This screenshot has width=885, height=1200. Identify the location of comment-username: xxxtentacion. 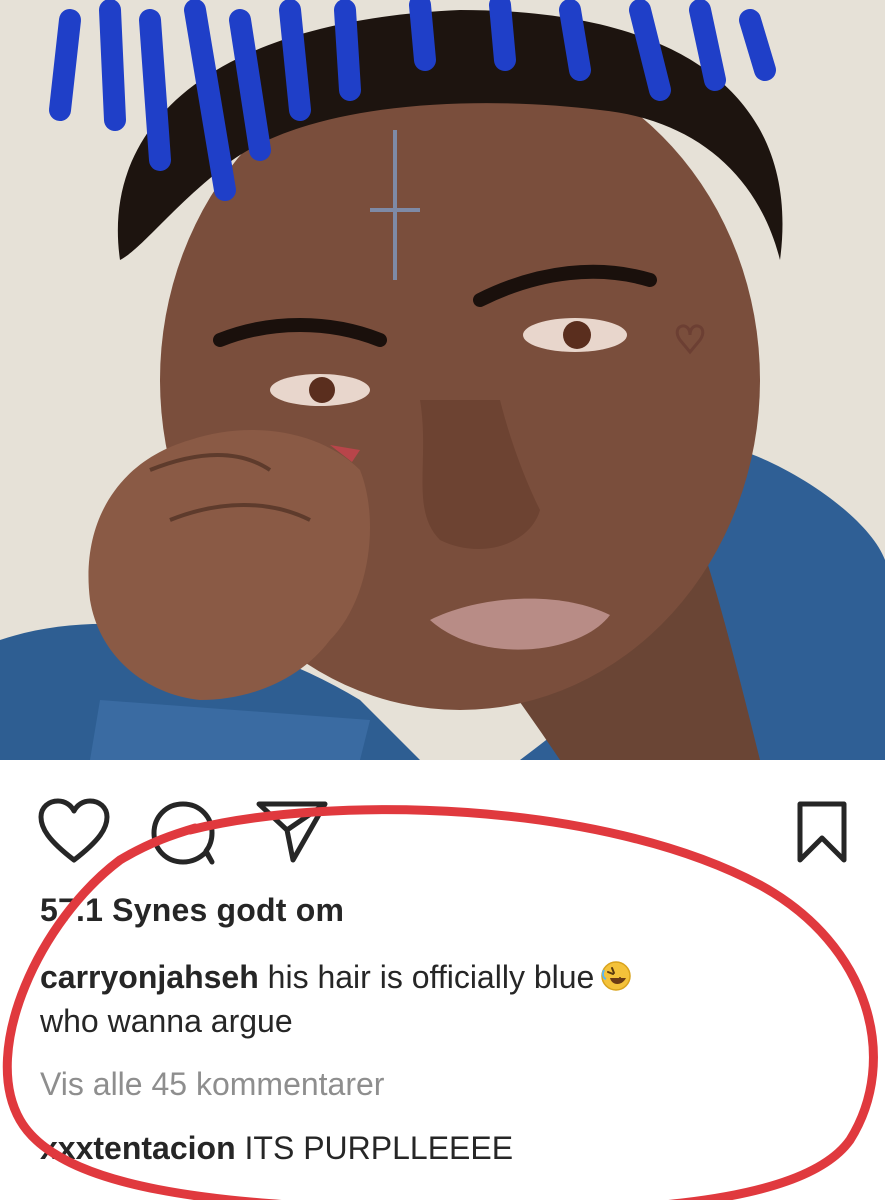
(138, 1148).